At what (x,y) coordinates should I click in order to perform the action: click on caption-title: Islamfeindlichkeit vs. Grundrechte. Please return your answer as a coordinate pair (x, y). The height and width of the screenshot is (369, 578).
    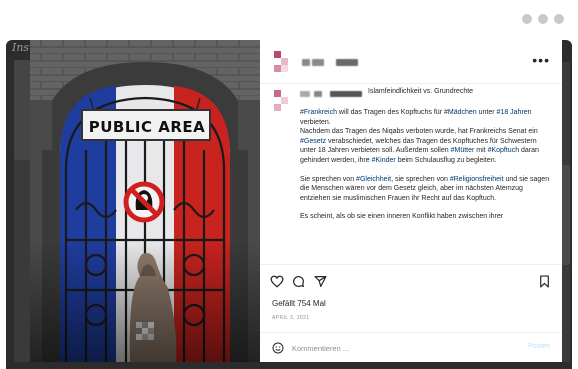
    Looking at the image, I should click on (421, 91).